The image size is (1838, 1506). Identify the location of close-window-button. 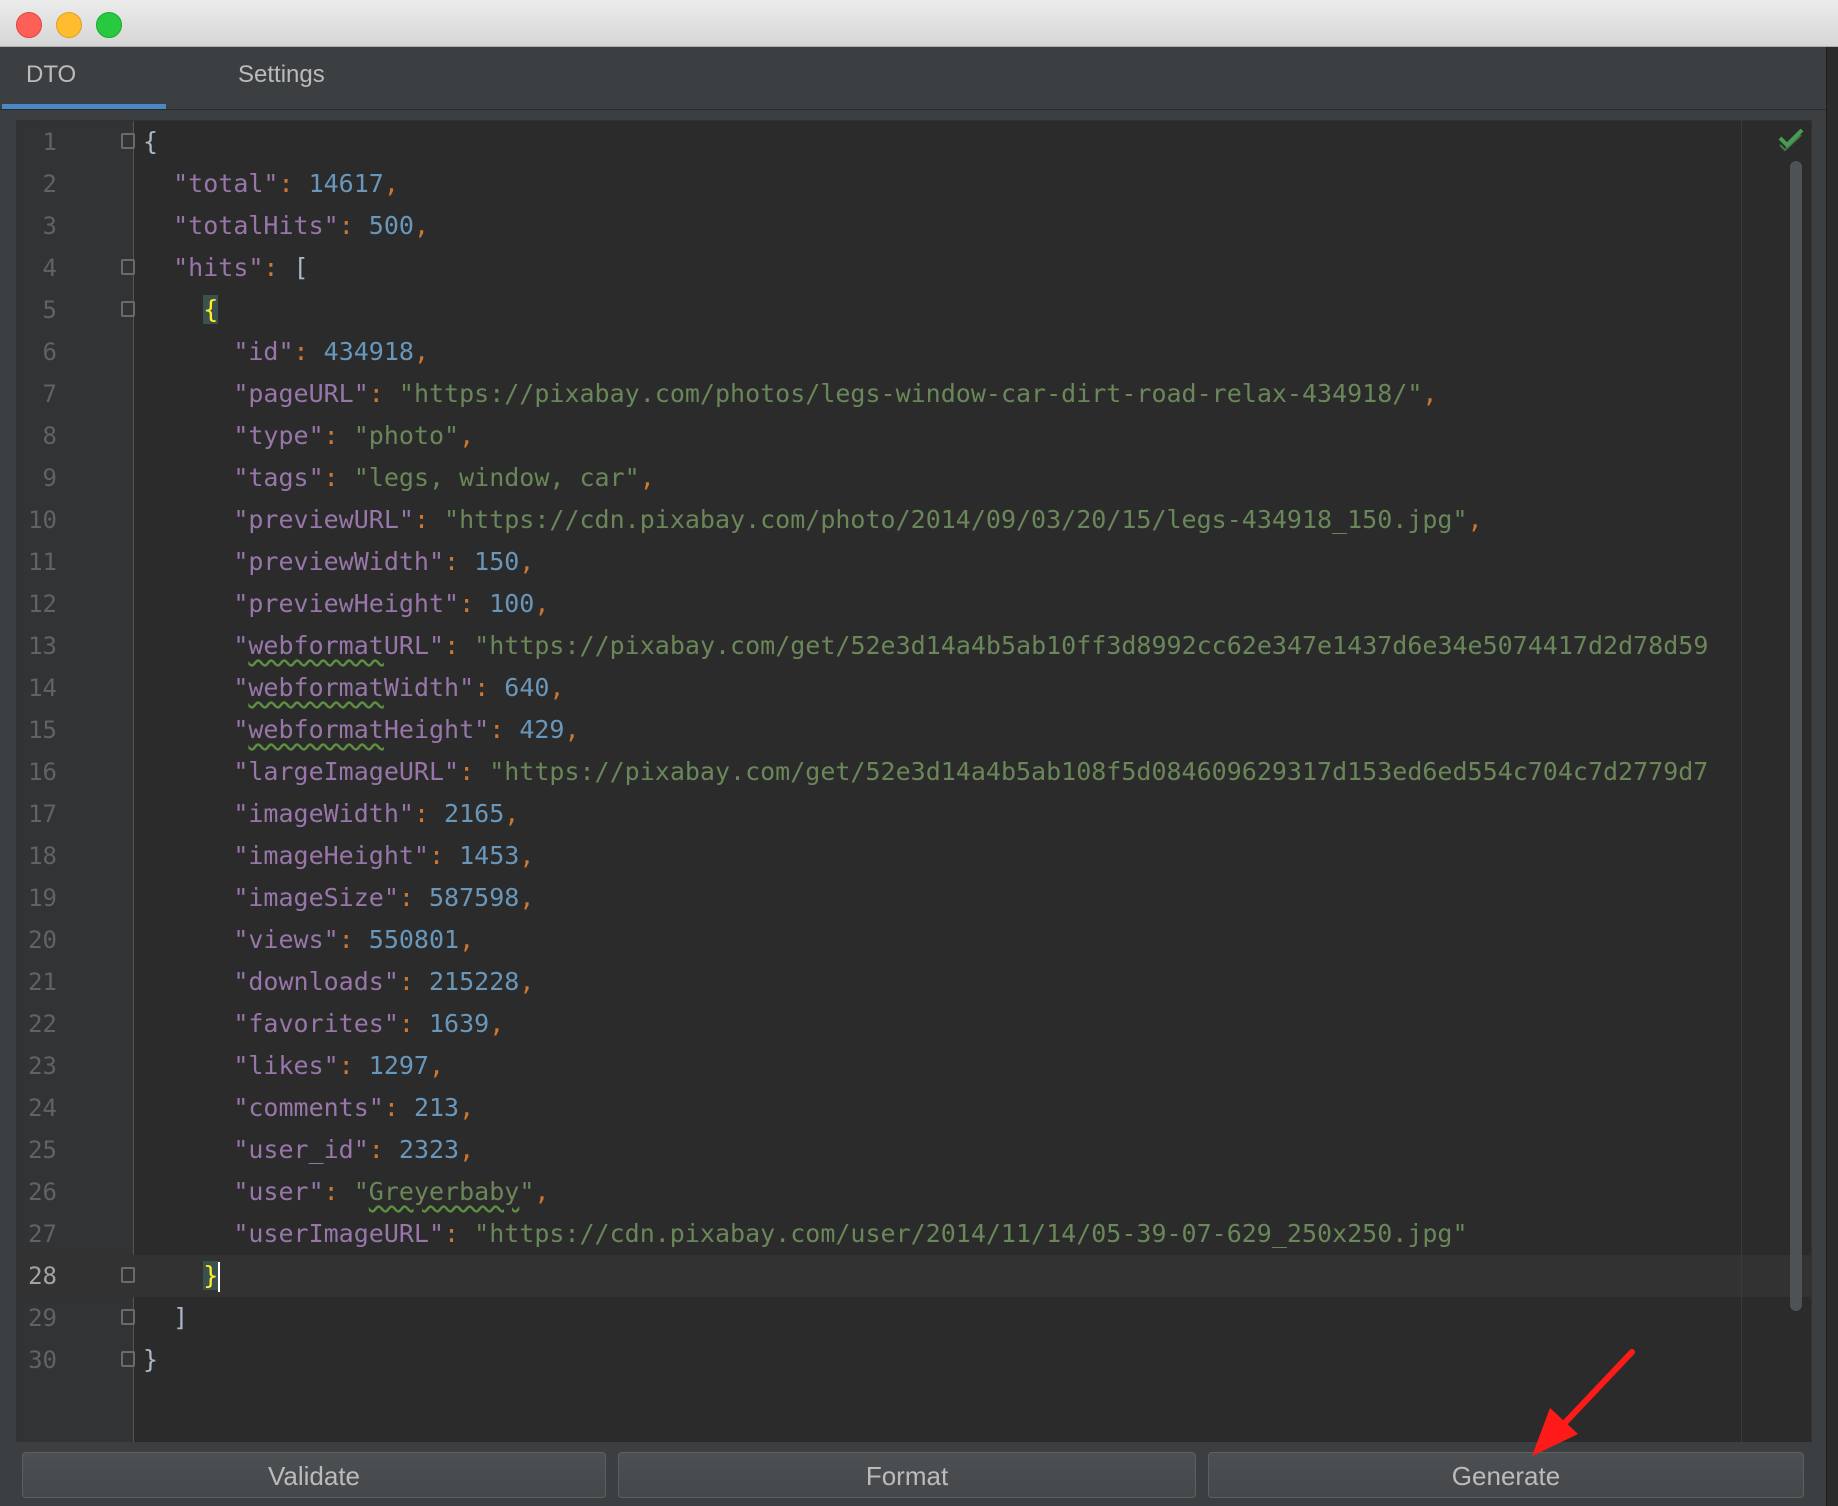
(29, 25).